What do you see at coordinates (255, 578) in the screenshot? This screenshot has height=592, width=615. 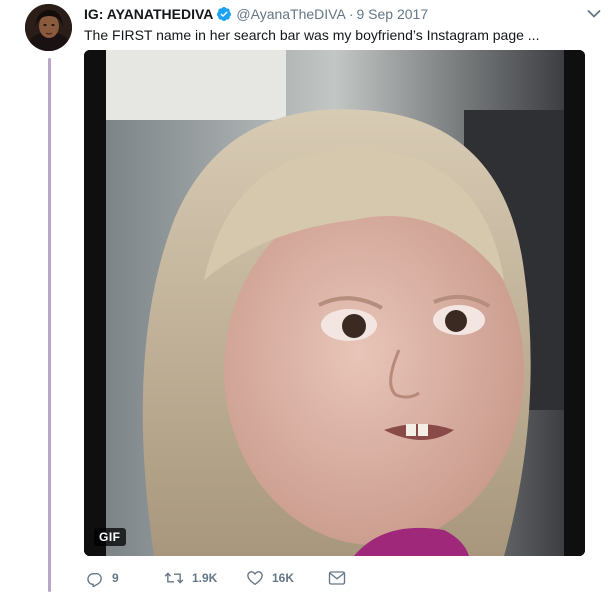 I see `like-icon` at bounding box center [255, 578].